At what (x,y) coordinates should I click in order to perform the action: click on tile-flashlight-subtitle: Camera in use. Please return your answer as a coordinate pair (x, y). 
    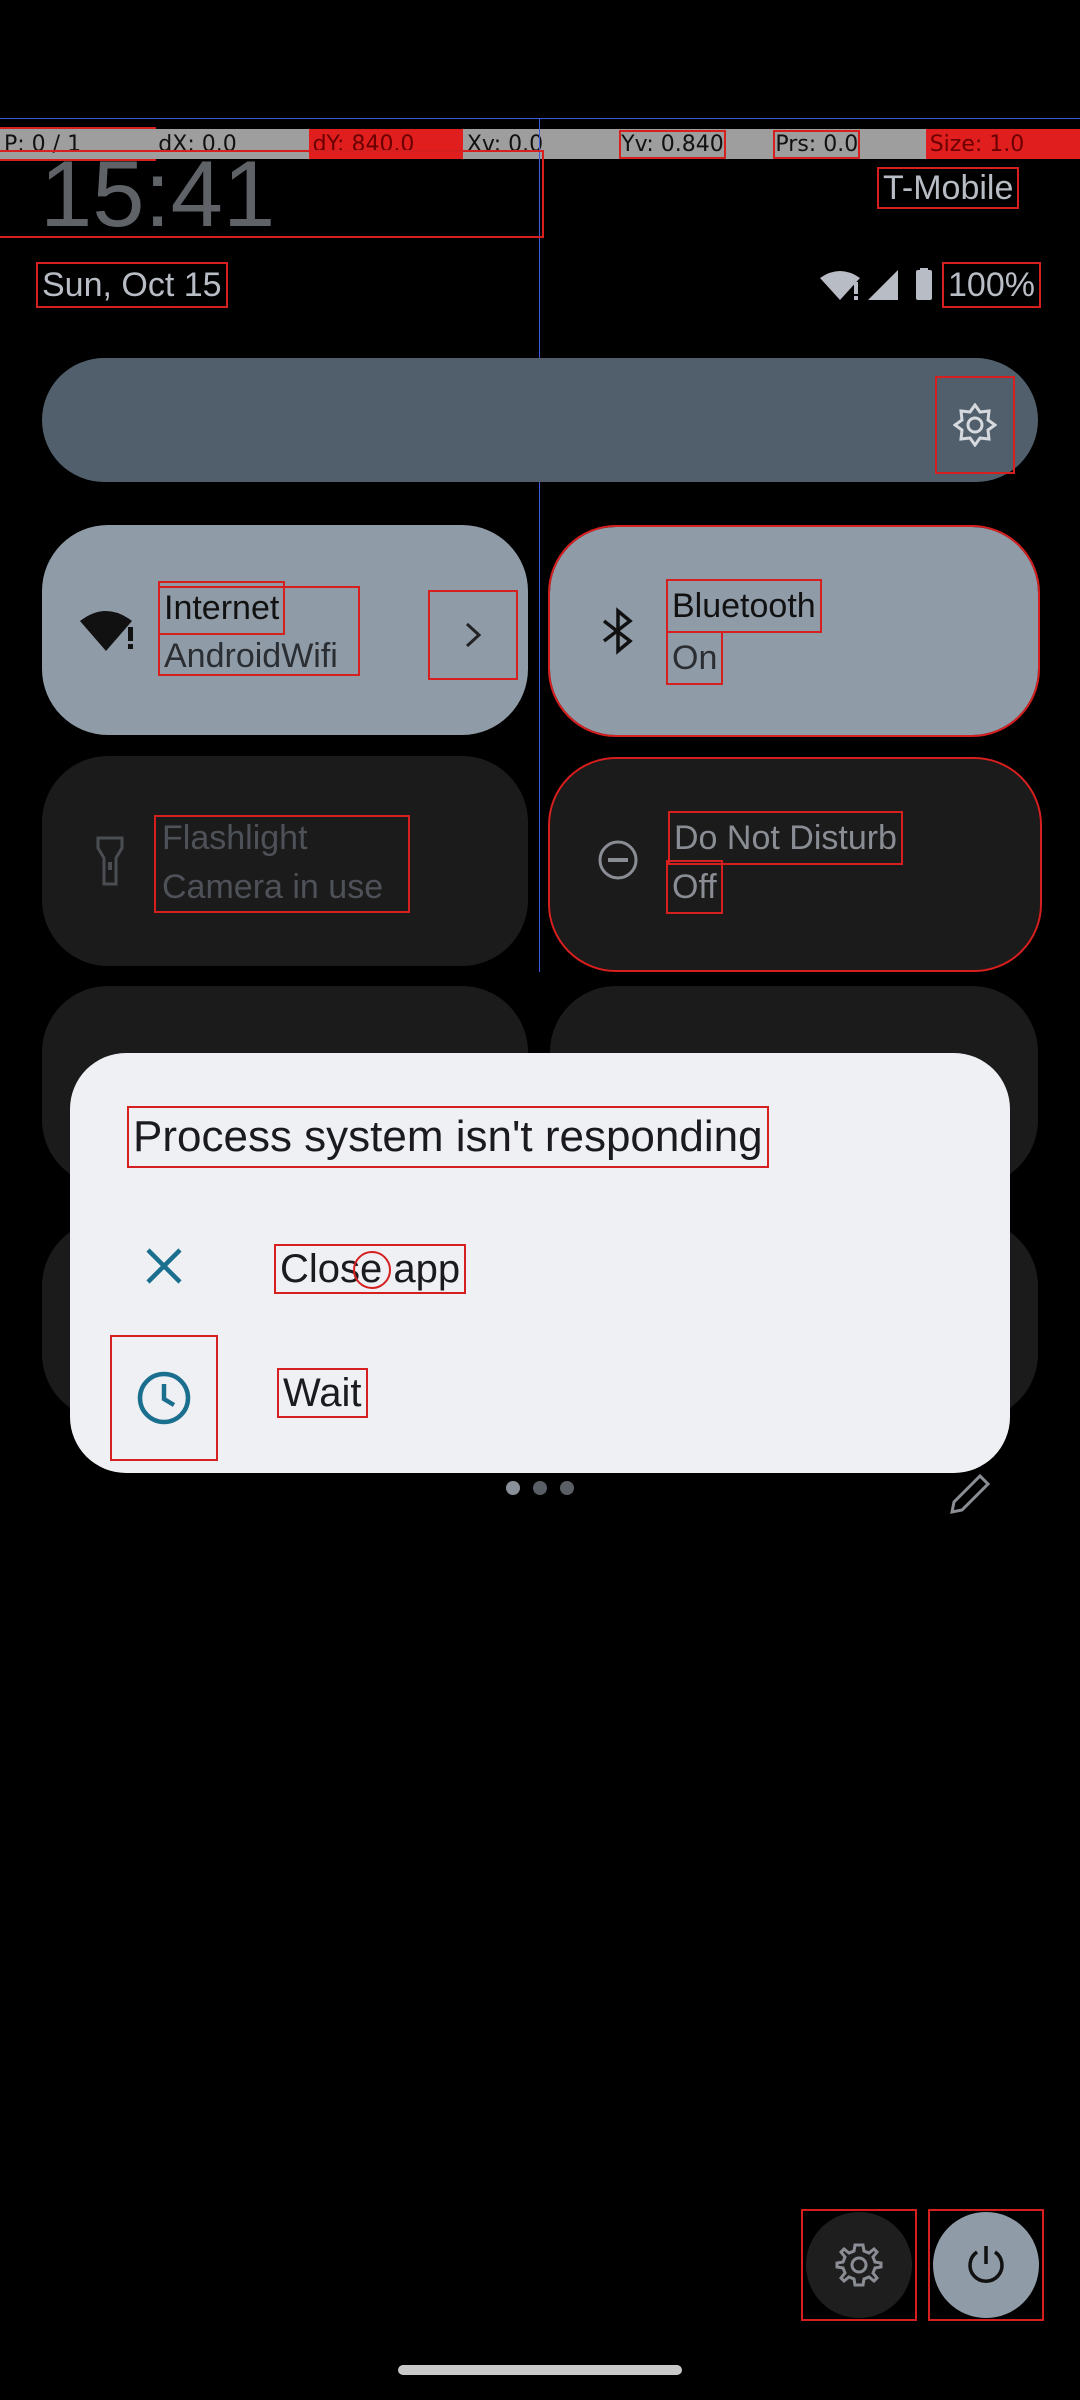
    Looking at the image, I should click on (273, 887).